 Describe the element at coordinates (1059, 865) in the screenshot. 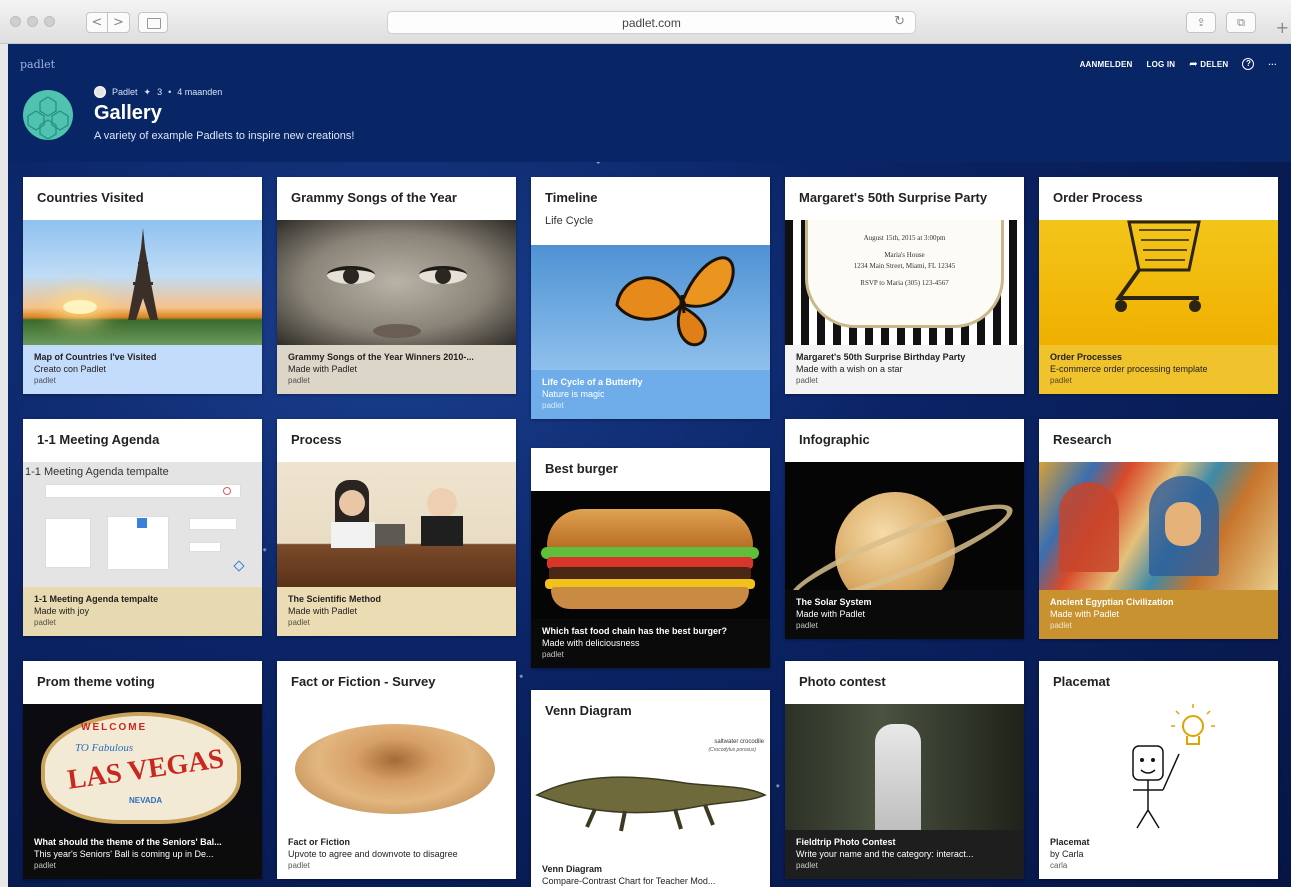

I see `caption-author: carla` at that location.